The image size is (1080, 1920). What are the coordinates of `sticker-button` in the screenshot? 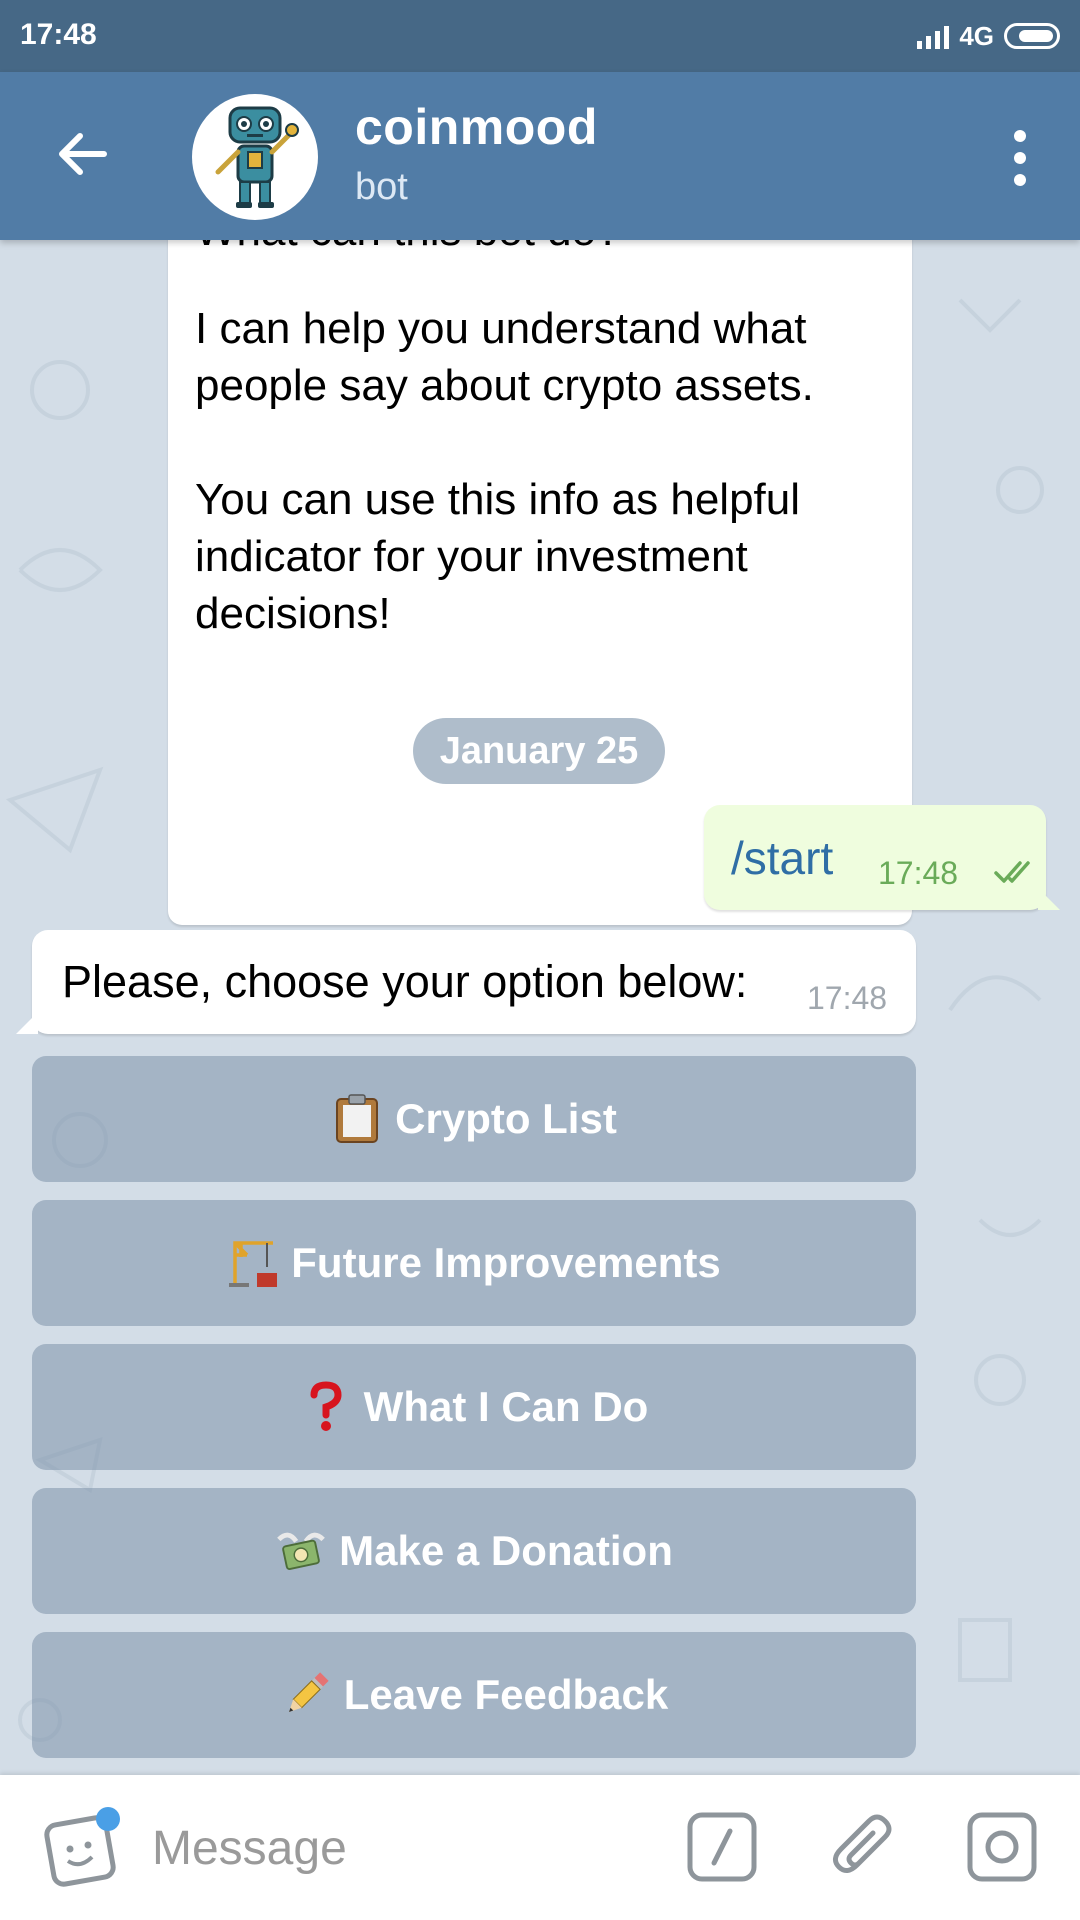 It's located at (82, 1847).